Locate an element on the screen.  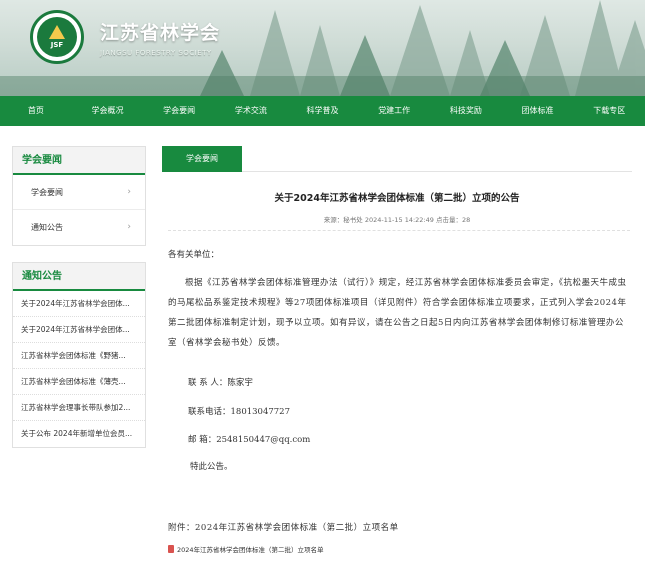
salutation: 各有关单位： is located at coordinates (194, 255).